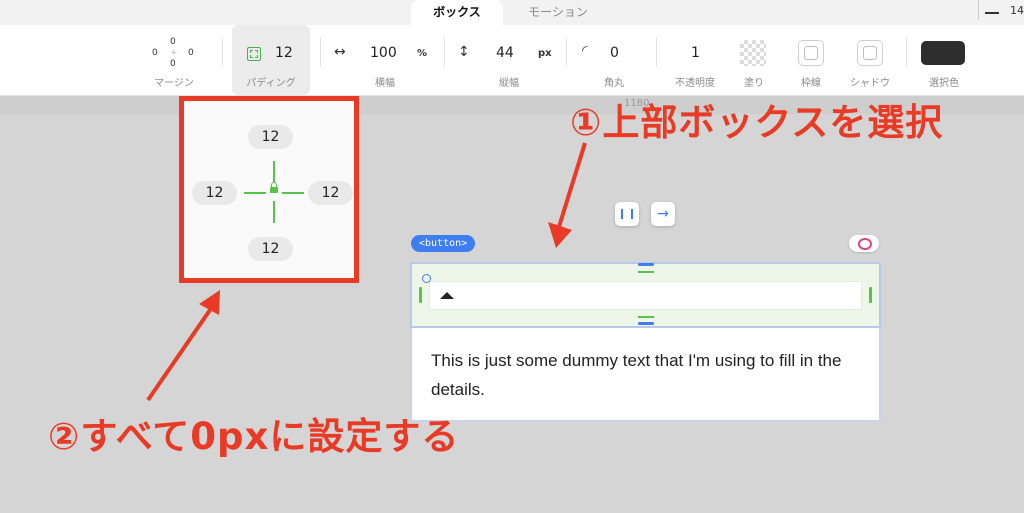 The height and width of the screenshot is (513, 1024). What do you see at coordinates (254, 436) in the screenshot?
I see `annotation-step2: ②すべて0pxに設定する` at bounding box center [254, 436].